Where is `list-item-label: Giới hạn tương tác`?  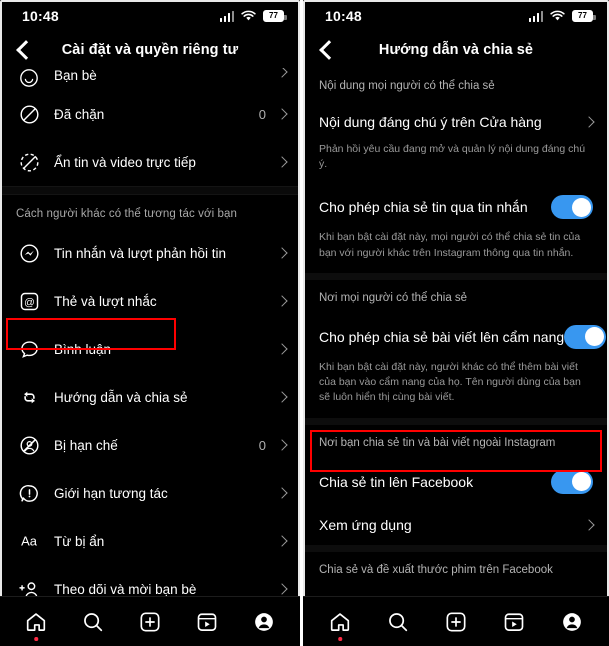 list-item-label: Giới hạn tương tác is located at coordinates (111, 493).